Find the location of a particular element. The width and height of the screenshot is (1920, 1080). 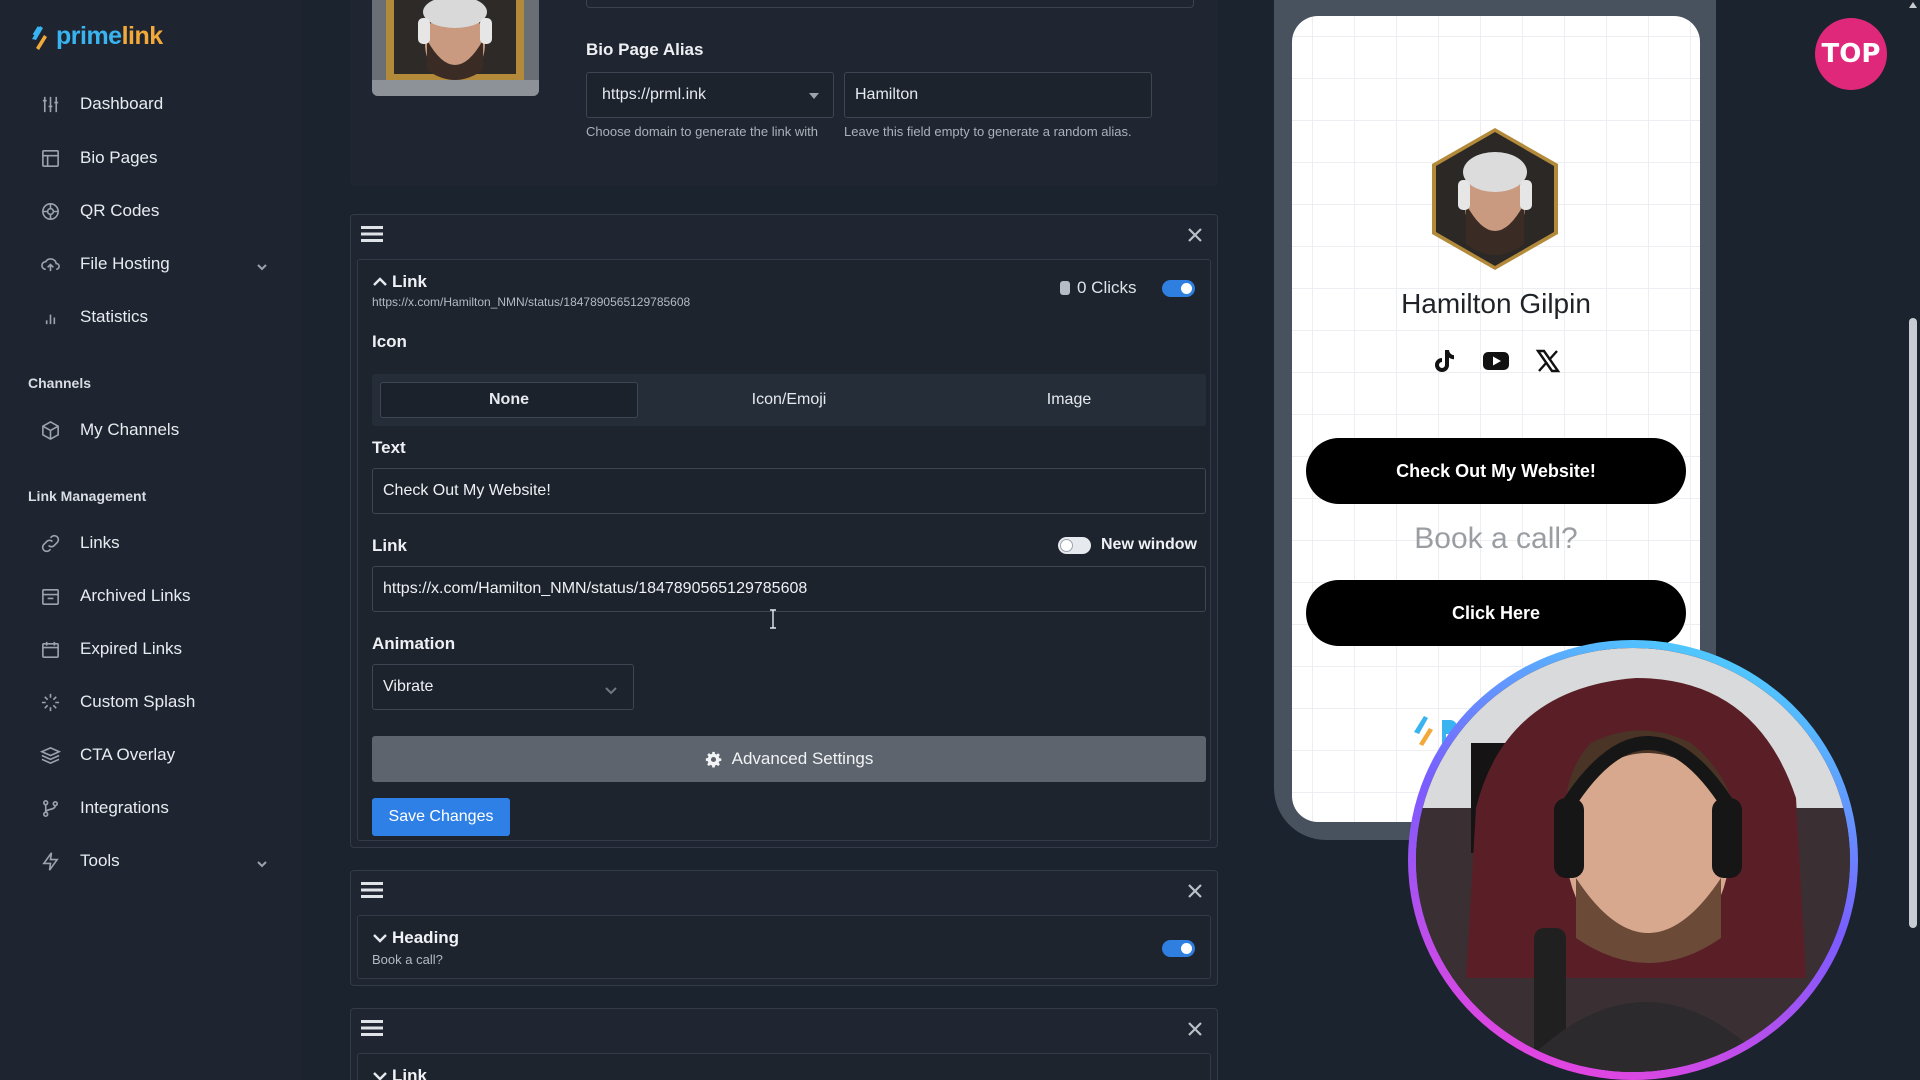

sidebar-item-label: Custom Splash is located at coordinates (138, 701).